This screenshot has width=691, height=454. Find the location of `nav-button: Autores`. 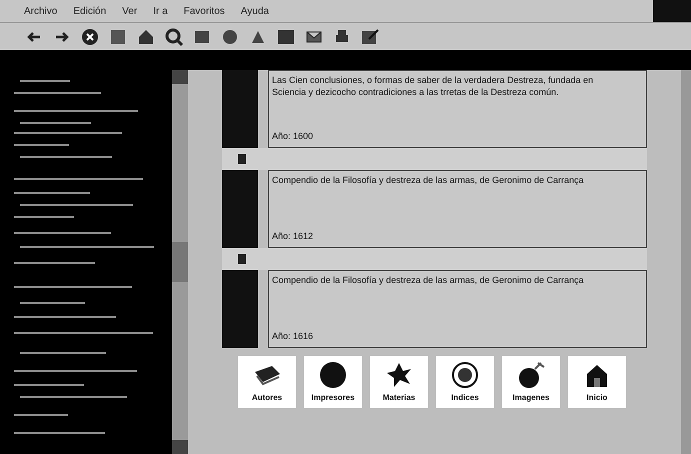

nav-button: Autores is located at coordinates (267, 382).